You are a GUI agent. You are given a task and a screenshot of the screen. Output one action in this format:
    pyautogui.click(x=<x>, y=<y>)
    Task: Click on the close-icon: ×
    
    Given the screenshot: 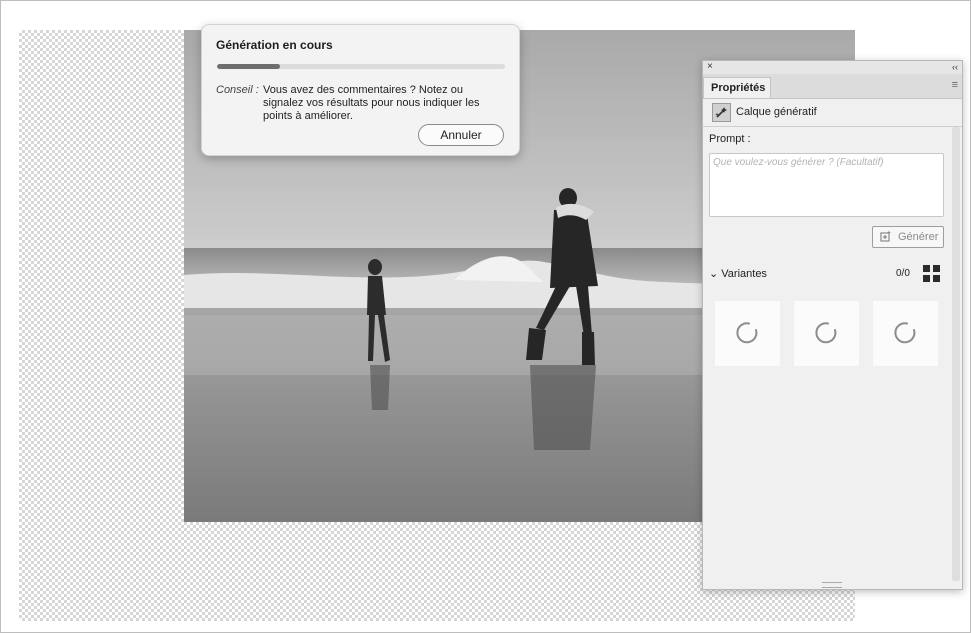 What is the action you would take?
    pyautogui.click(x=710, y=67)
    